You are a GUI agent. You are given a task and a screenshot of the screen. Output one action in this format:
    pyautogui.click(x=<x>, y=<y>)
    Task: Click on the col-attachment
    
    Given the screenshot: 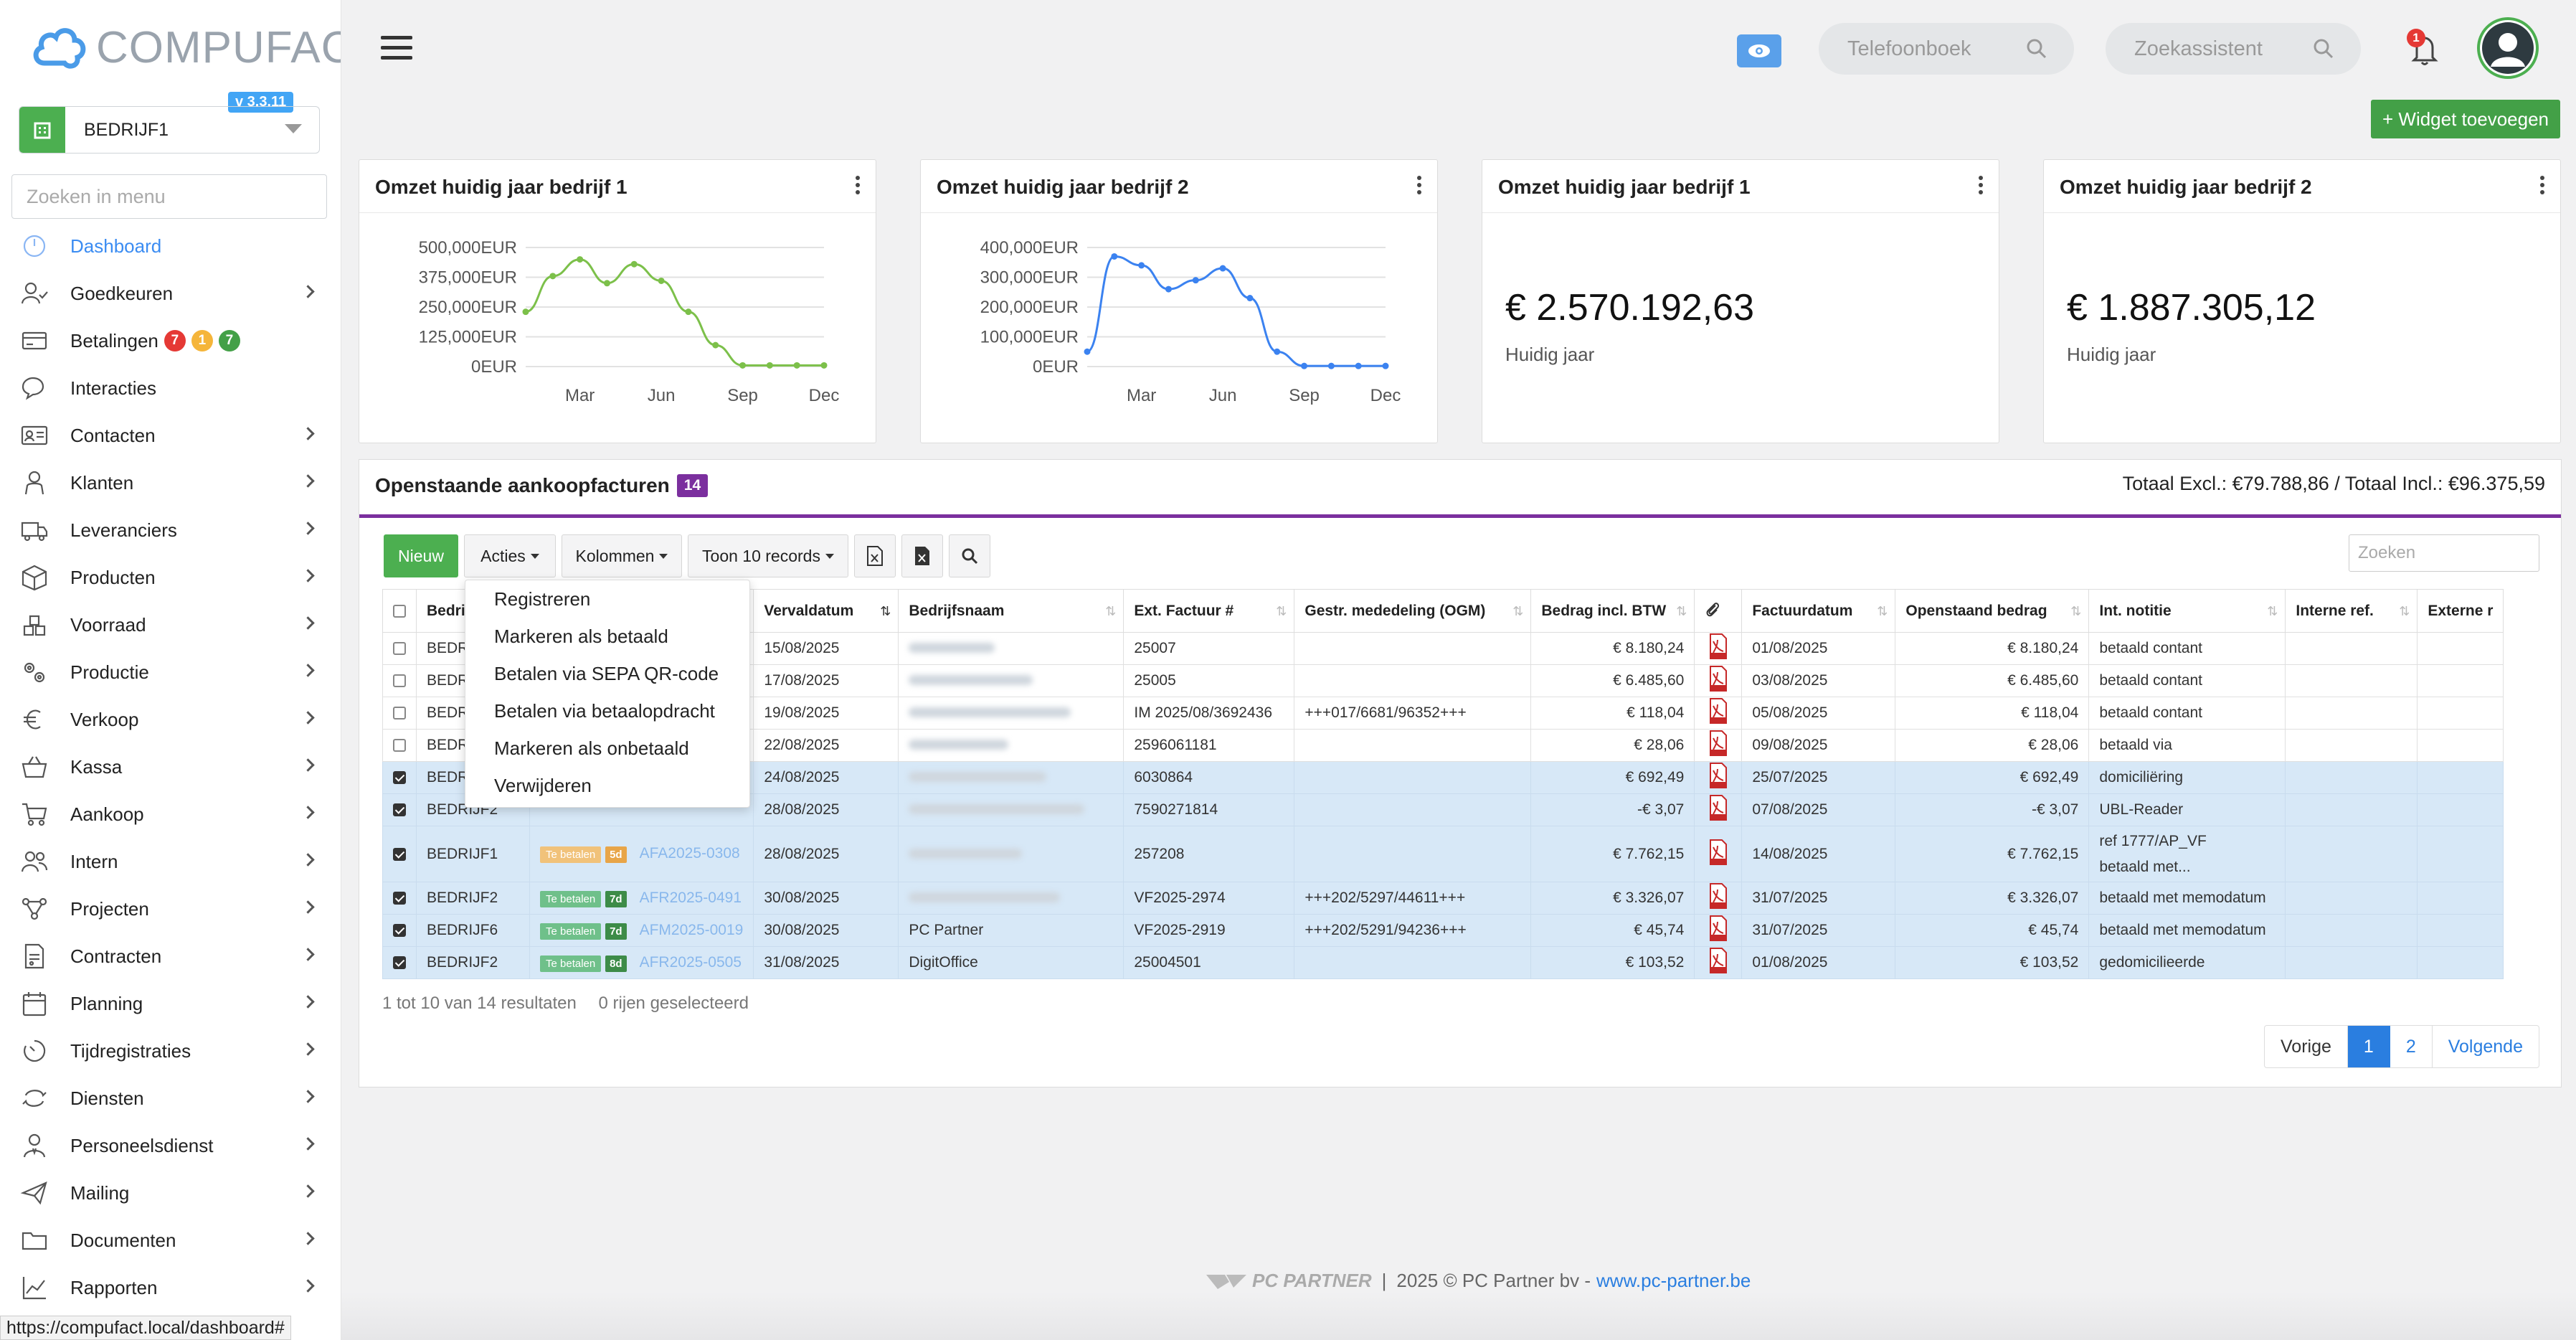 What is the action you would take?
    pyautogui.click(x=1718, y=611)
    